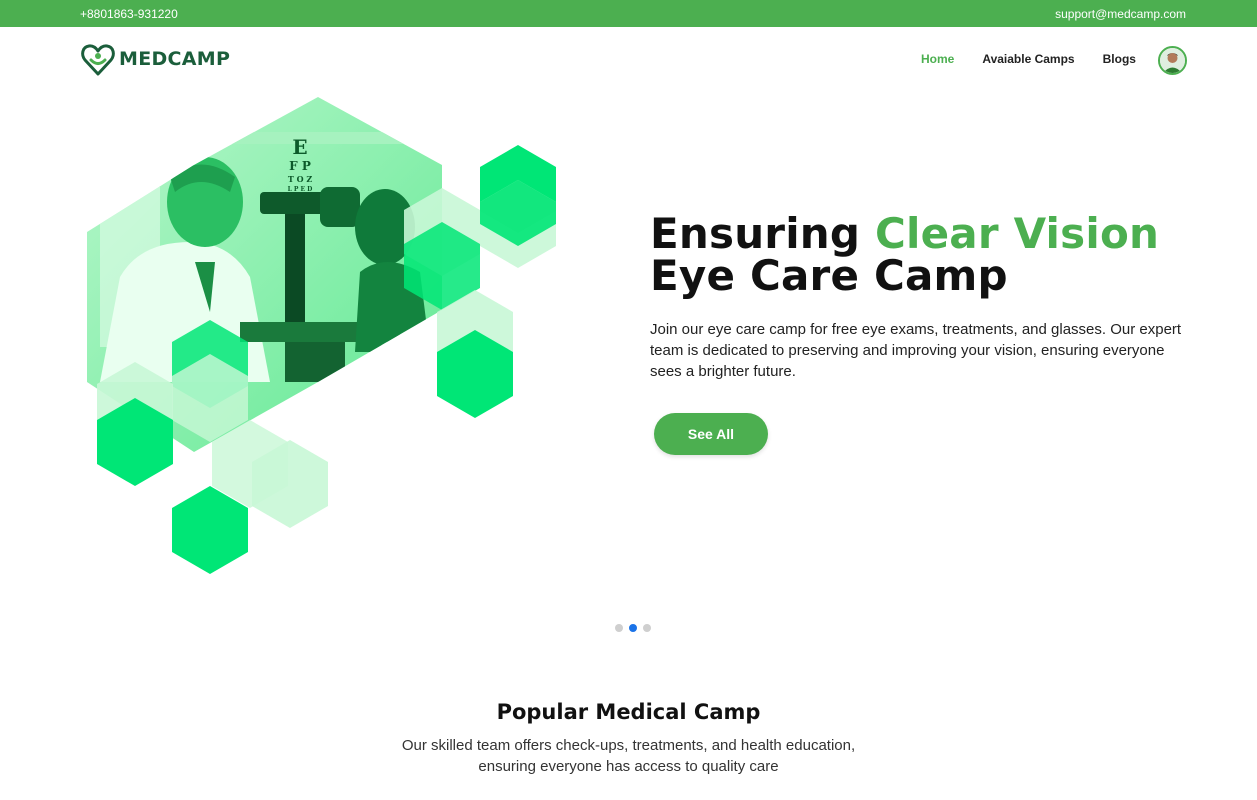 The height and width of the screenshot is (800, 1257). Describe the element at coordinates (937, 59) in the screenshot. I see `nav-home: Home` at that location.